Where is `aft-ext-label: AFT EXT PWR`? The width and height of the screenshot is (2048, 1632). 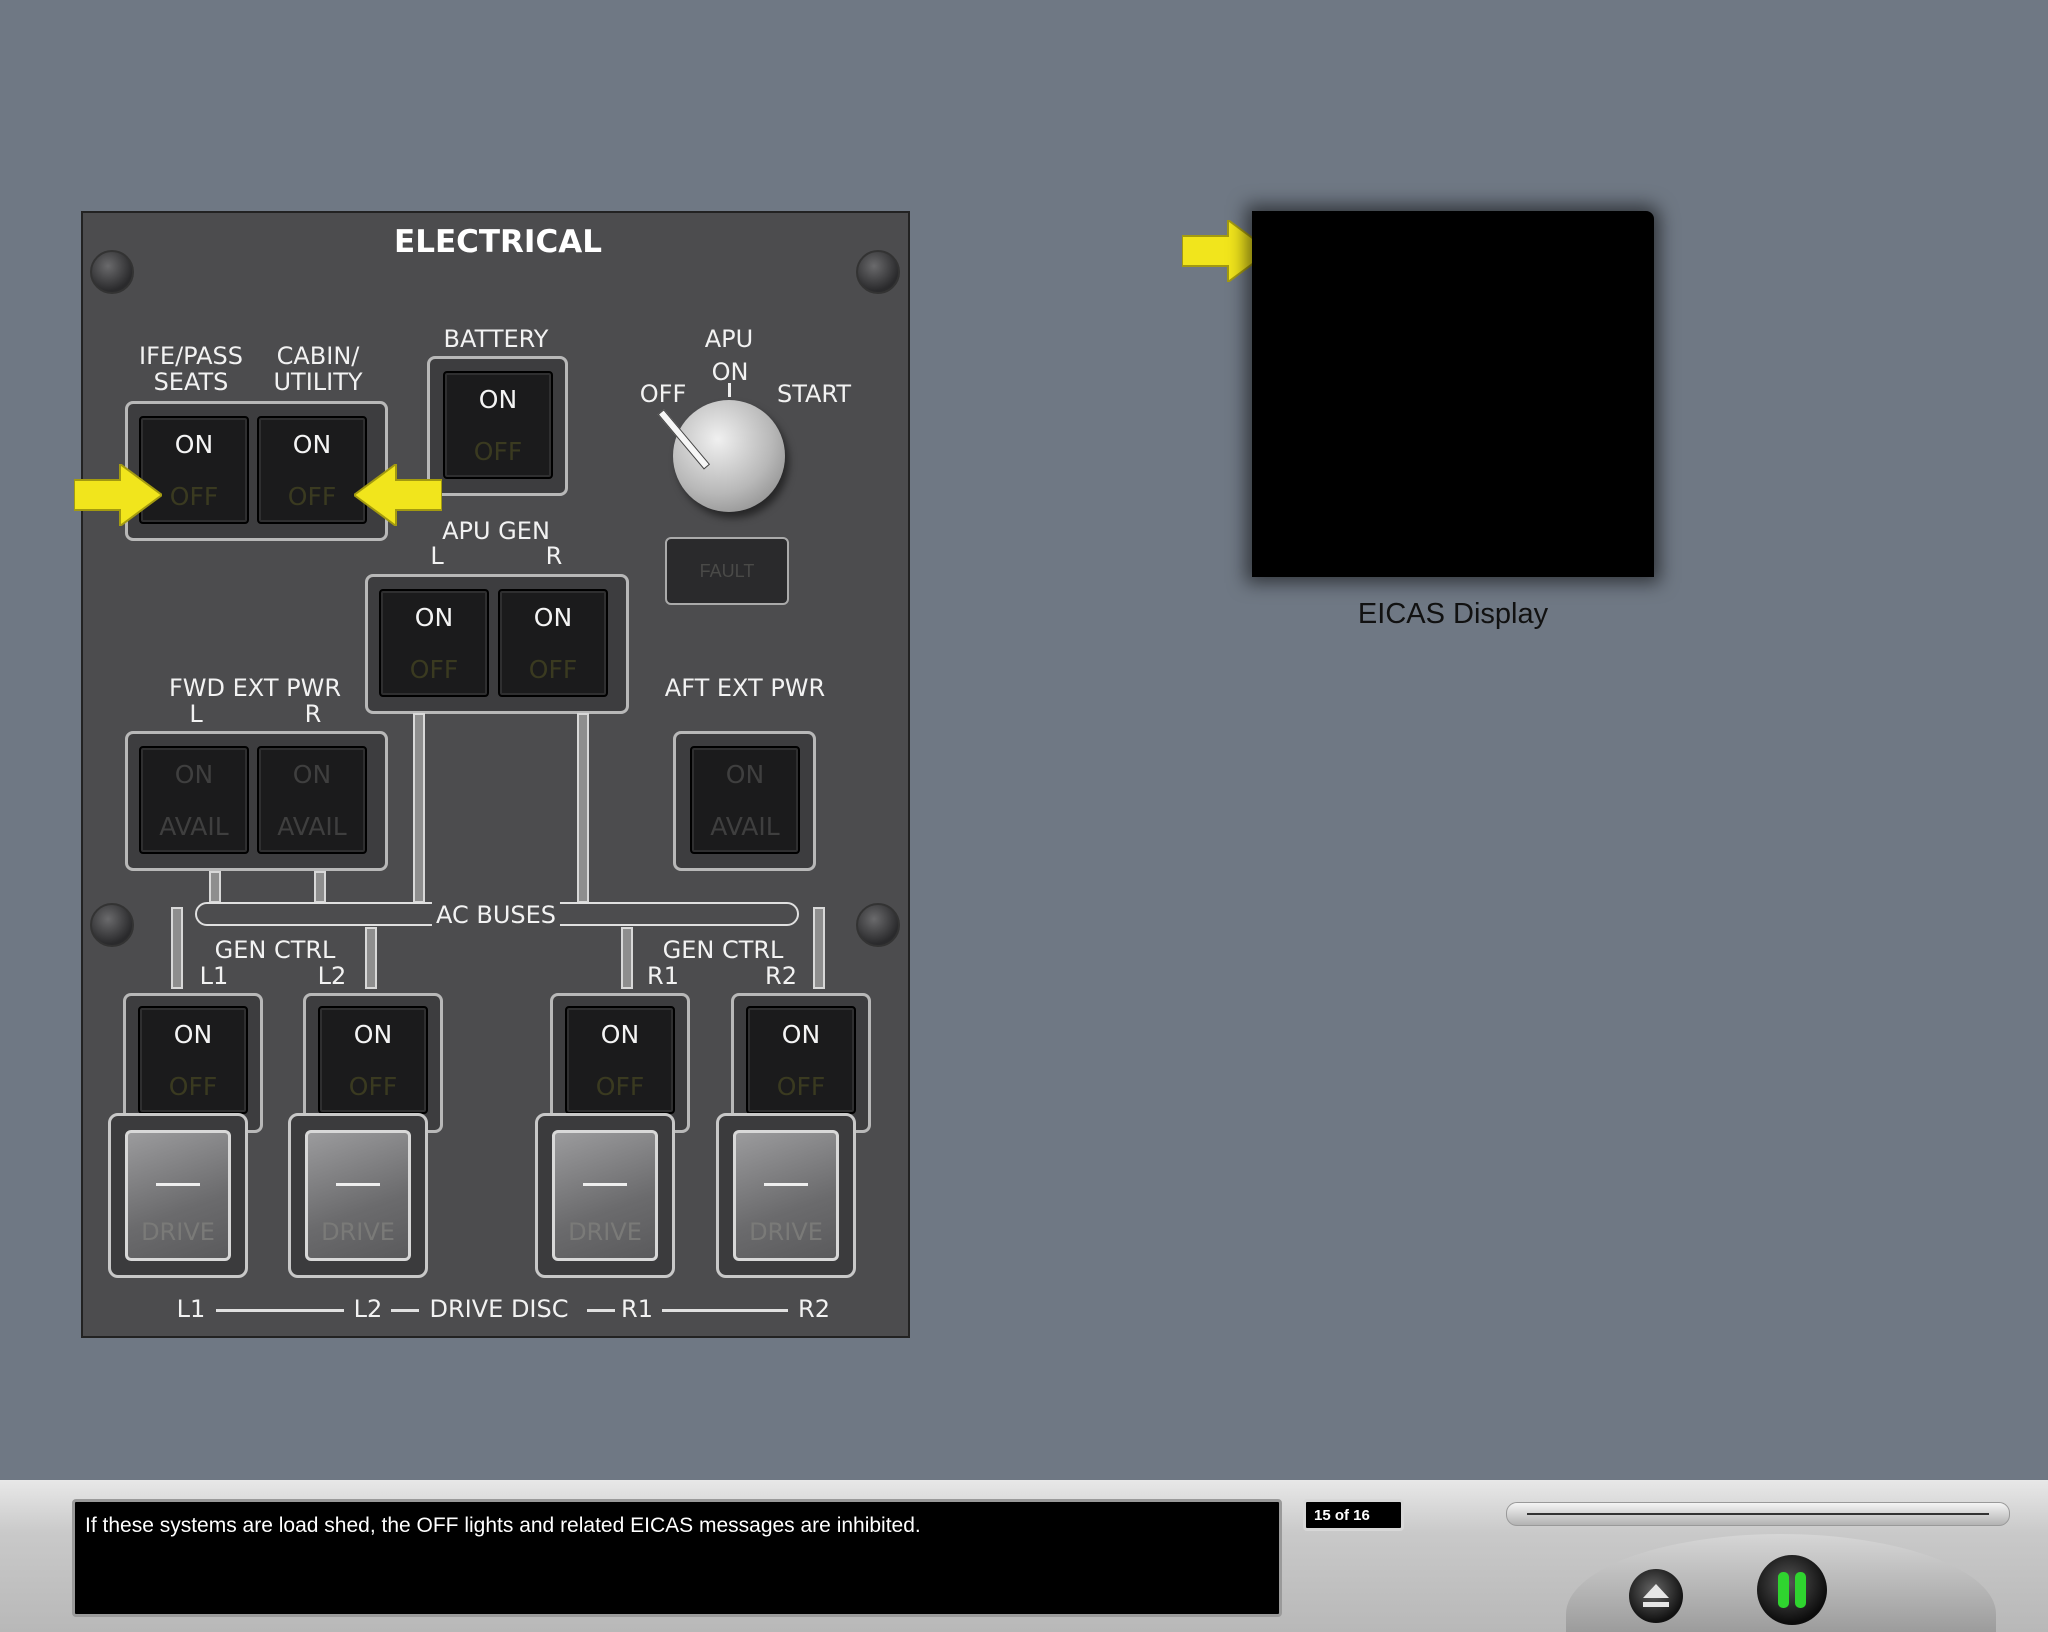
aft-ext-label: AFT EXT PWR is located at coordinates (745, 688).